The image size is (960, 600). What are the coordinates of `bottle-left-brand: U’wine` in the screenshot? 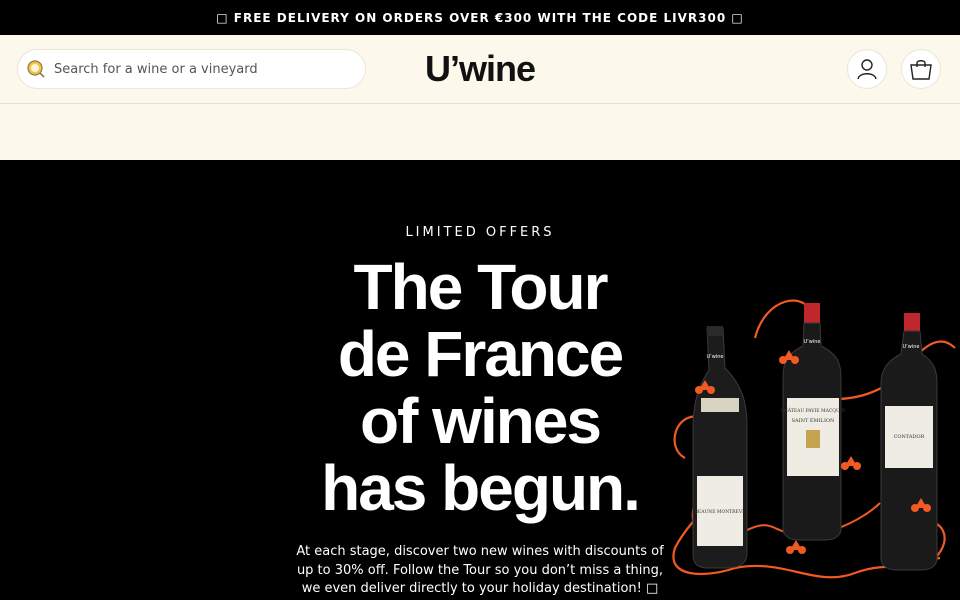 It's located at (715, 357).